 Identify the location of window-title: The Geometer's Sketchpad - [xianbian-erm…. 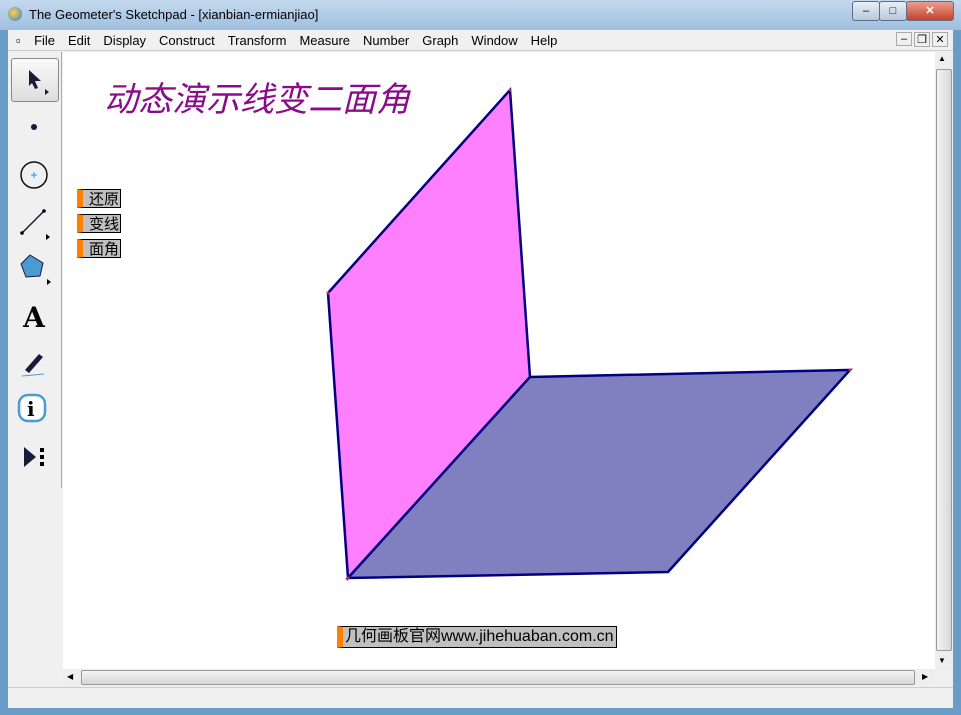
(174, 14).